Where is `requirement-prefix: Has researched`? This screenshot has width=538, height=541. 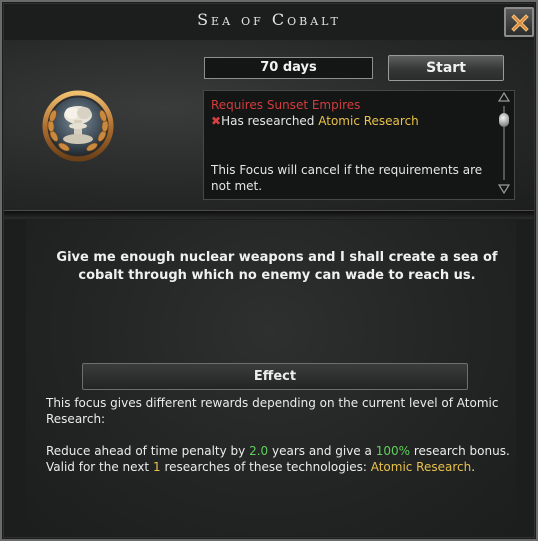 requirement-prefix: Has researched is located at coordinates (268, 121).